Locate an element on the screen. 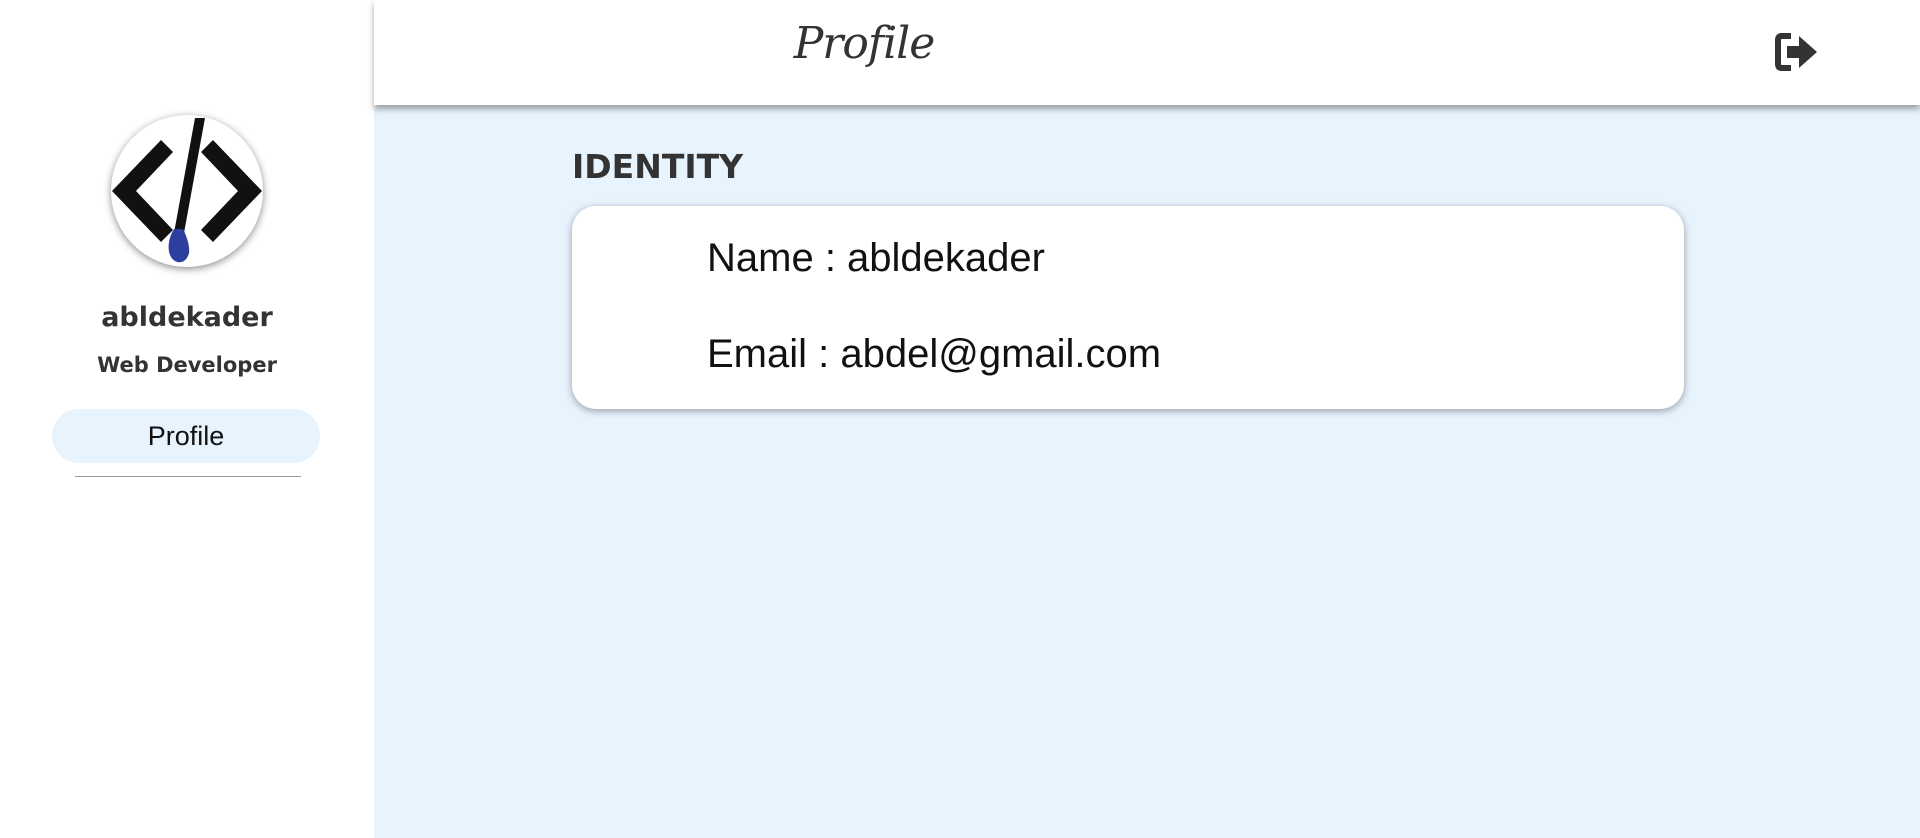  sign-out-icon is located at coordinates (1796, 52).